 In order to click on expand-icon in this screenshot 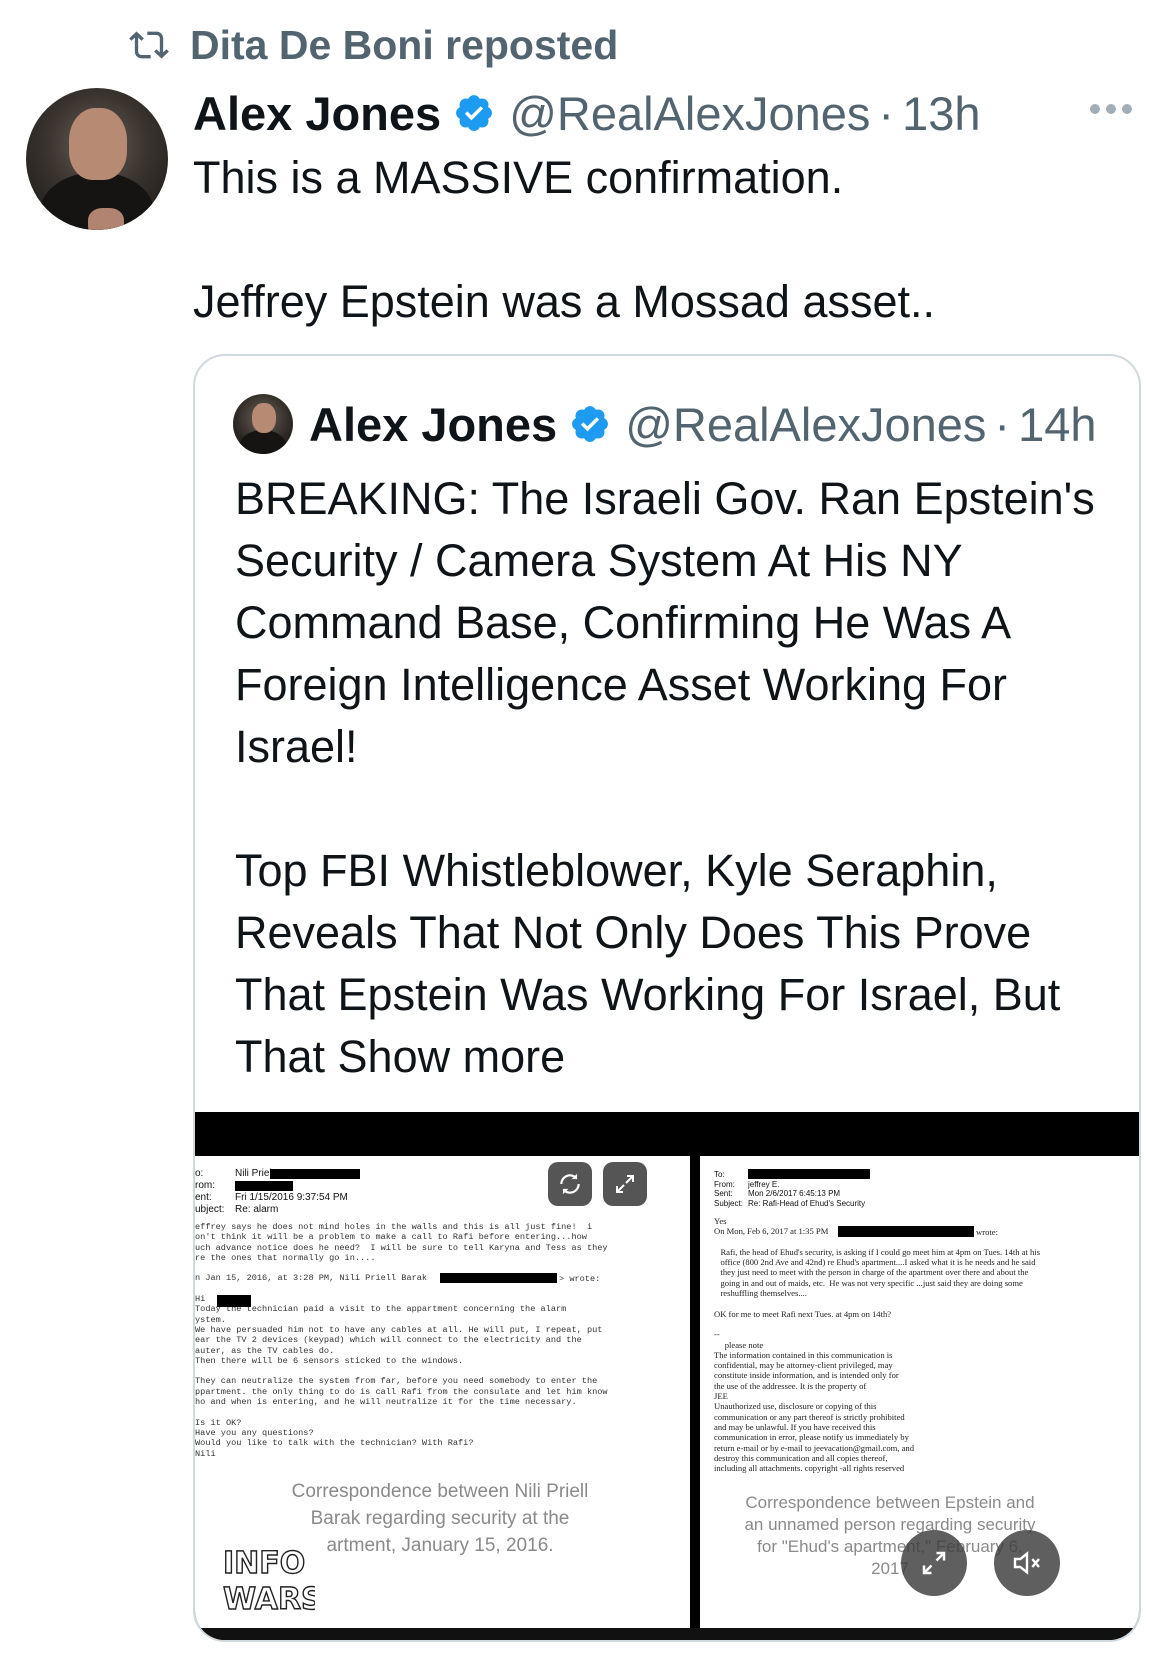, I will do `click(625, 1184)`.